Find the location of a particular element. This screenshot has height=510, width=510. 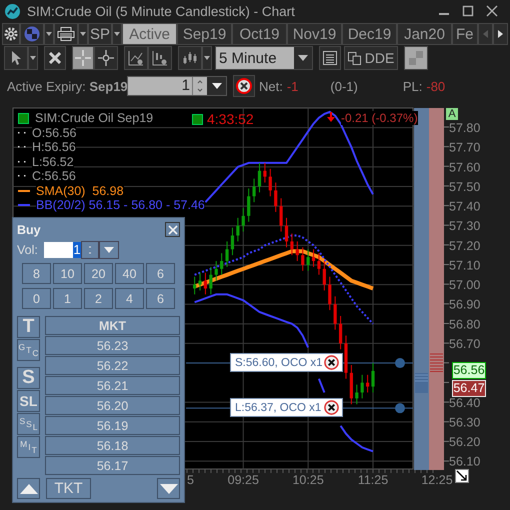

expiry-tab: Nov19 is located at coordinates (314, 34).